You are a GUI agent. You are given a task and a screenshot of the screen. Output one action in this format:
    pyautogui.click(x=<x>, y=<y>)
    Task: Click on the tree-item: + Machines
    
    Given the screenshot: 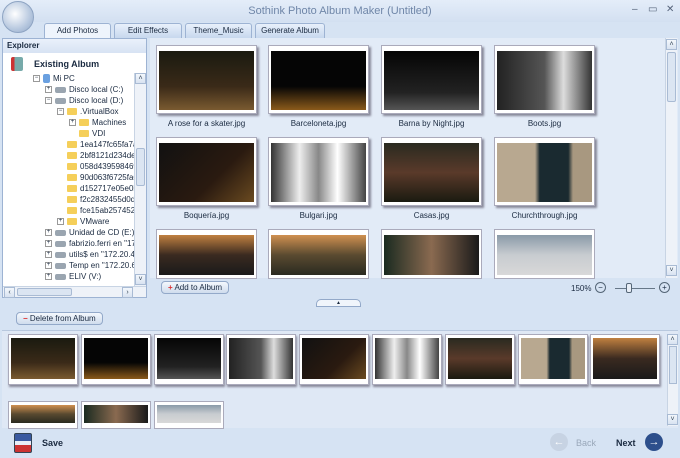 What is the action you would take?
    pyautogui.click(x=68, y=122)
    